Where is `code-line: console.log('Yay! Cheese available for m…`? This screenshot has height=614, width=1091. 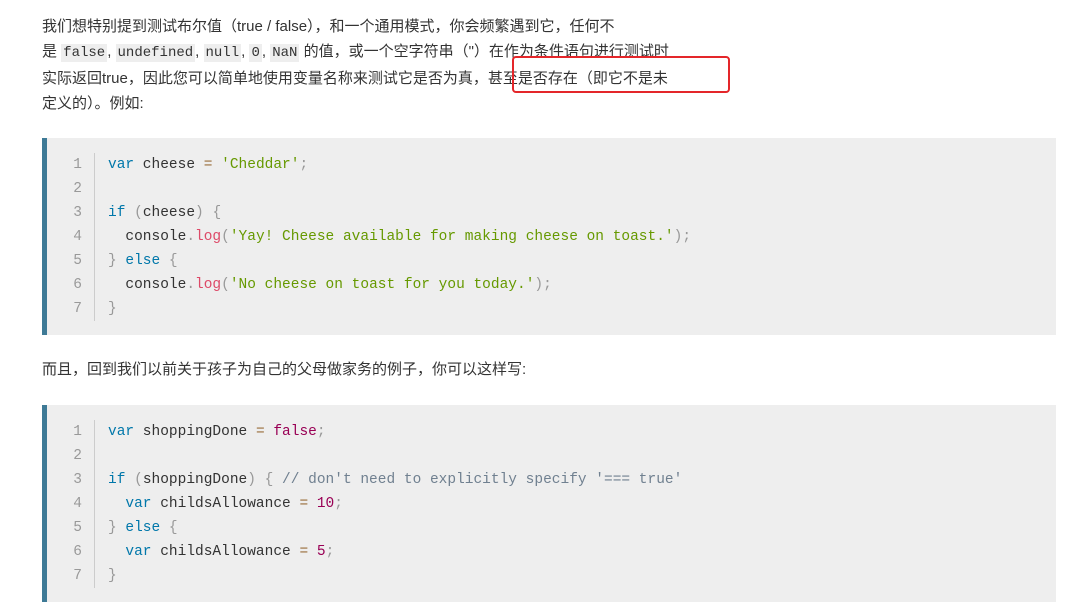
code-line: console.log('Yay! Cheese available for m… is located at coordinates (399, 237).